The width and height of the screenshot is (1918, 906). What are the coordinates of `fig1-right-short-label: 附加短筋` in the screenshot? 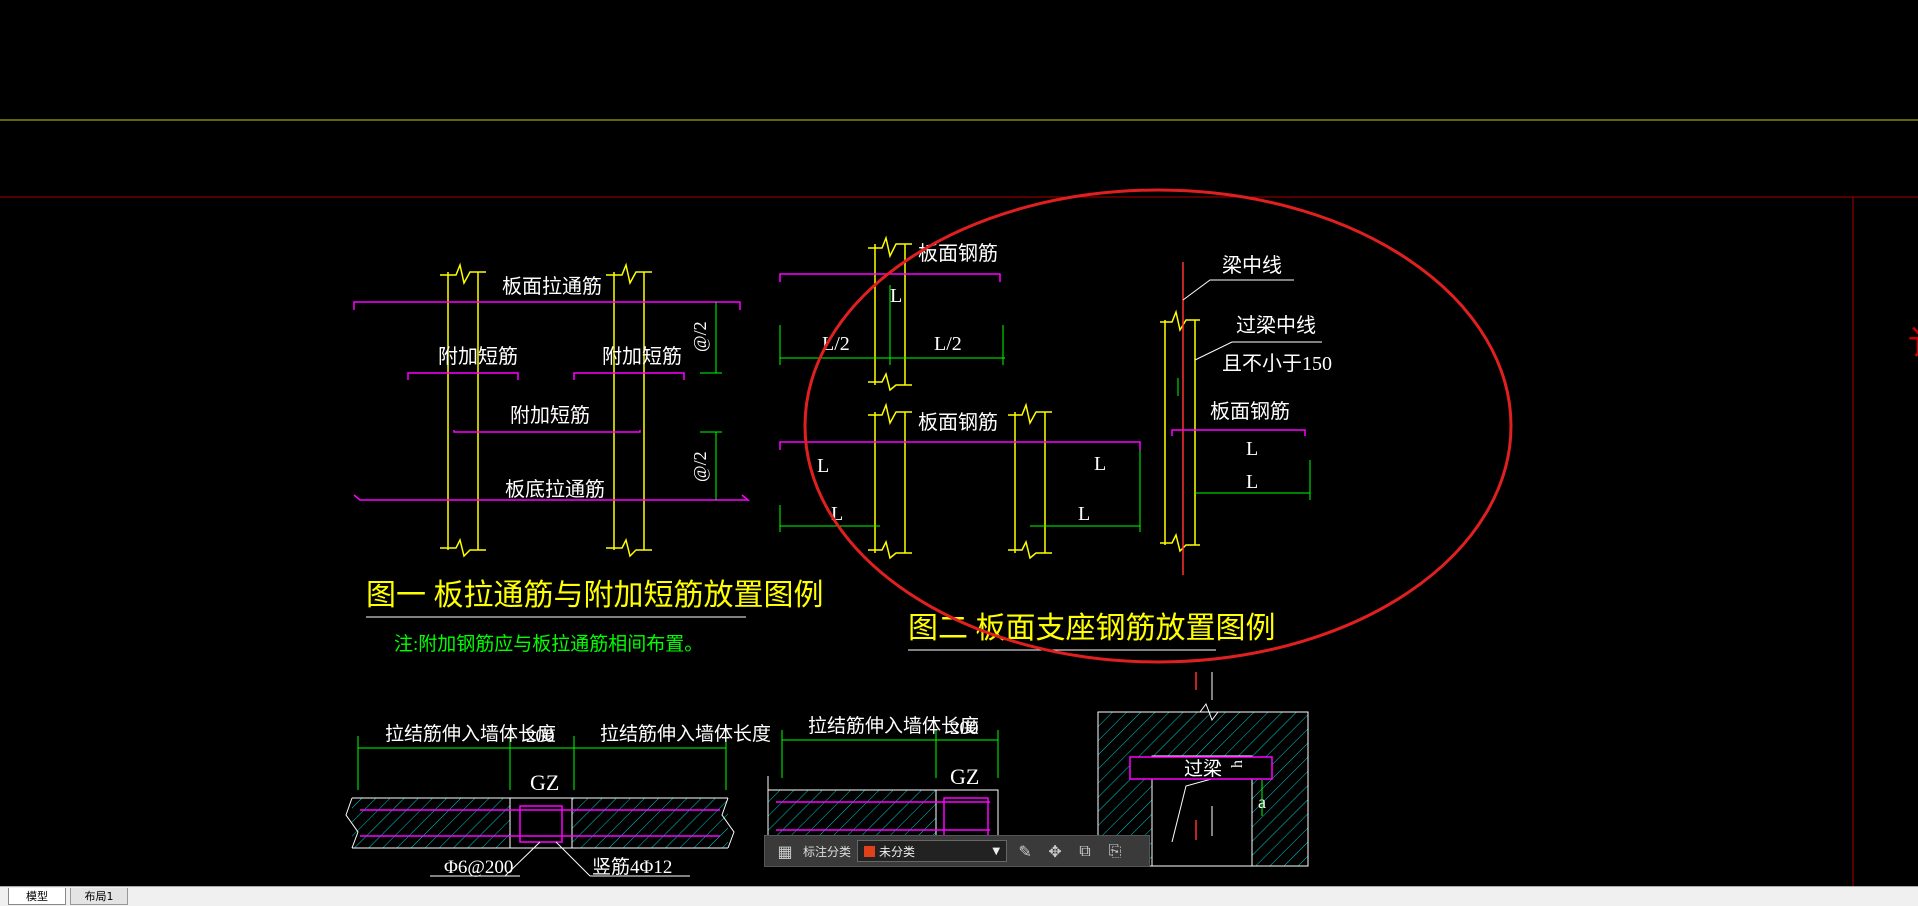 It's located at (642, 356).